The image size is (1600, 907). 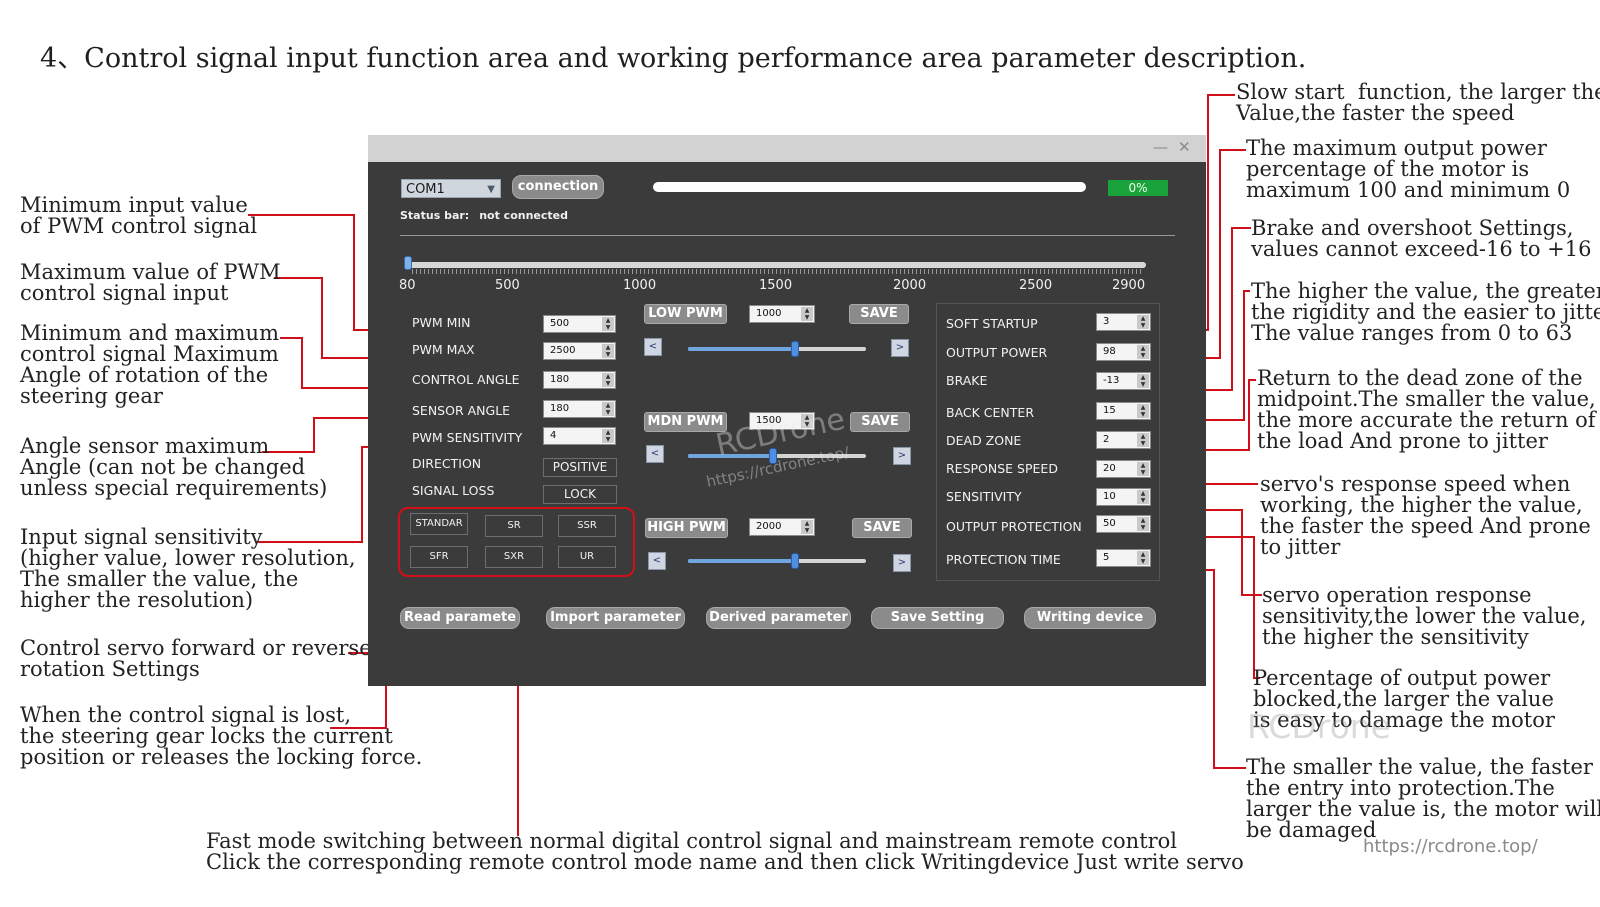 What do you see at coordinates (869, 187) in the screenshot?
I see `progress-bar` at bounding box center [869, 187].